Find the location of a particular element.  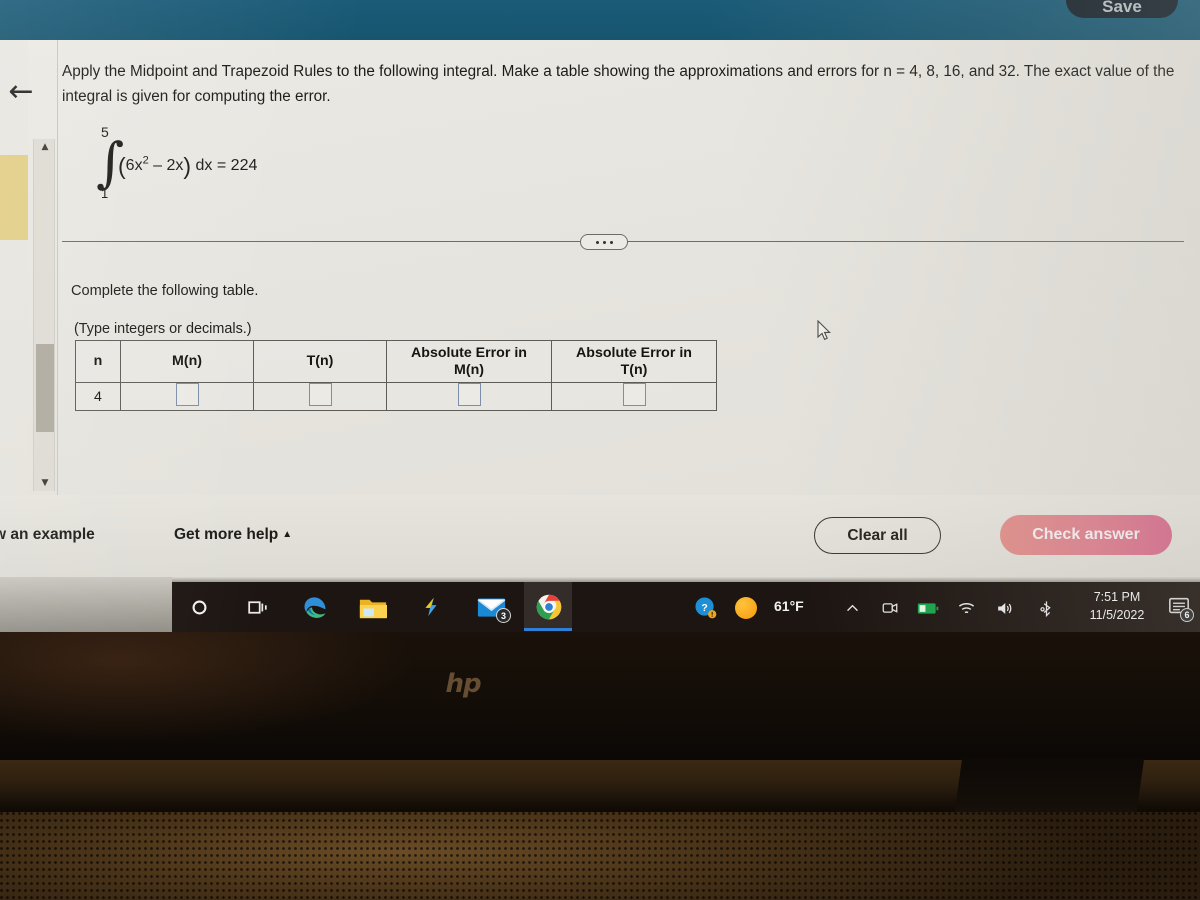

search-icon is located at coordinates (199, 607).